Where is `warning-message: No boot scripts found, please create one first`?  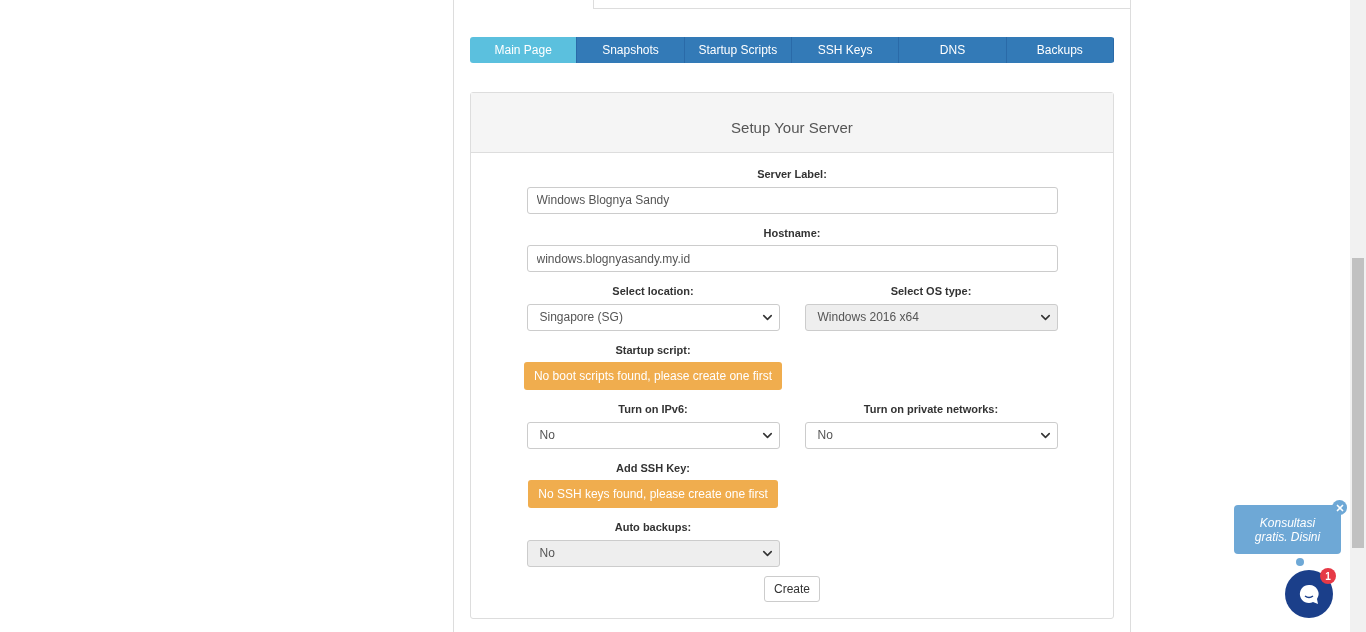 warning-message: No boot scripts found, please create one first is located at coordinates (653, 376).